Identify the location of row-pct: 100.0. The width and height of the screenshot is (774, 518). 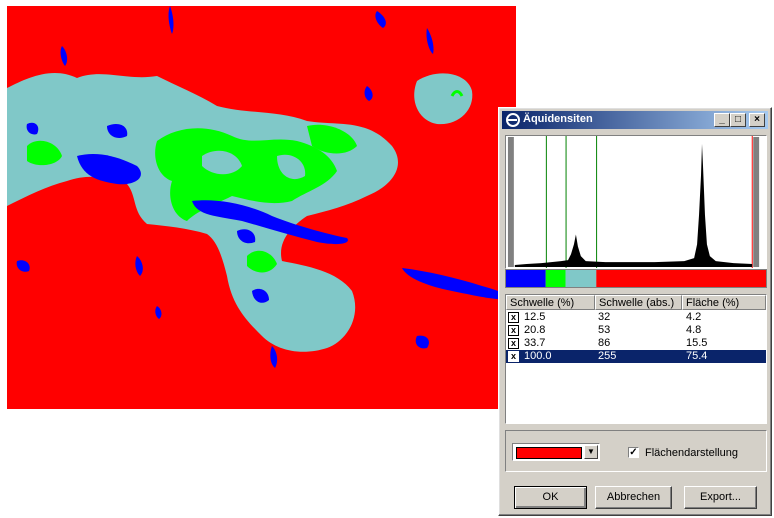
(538, 356).